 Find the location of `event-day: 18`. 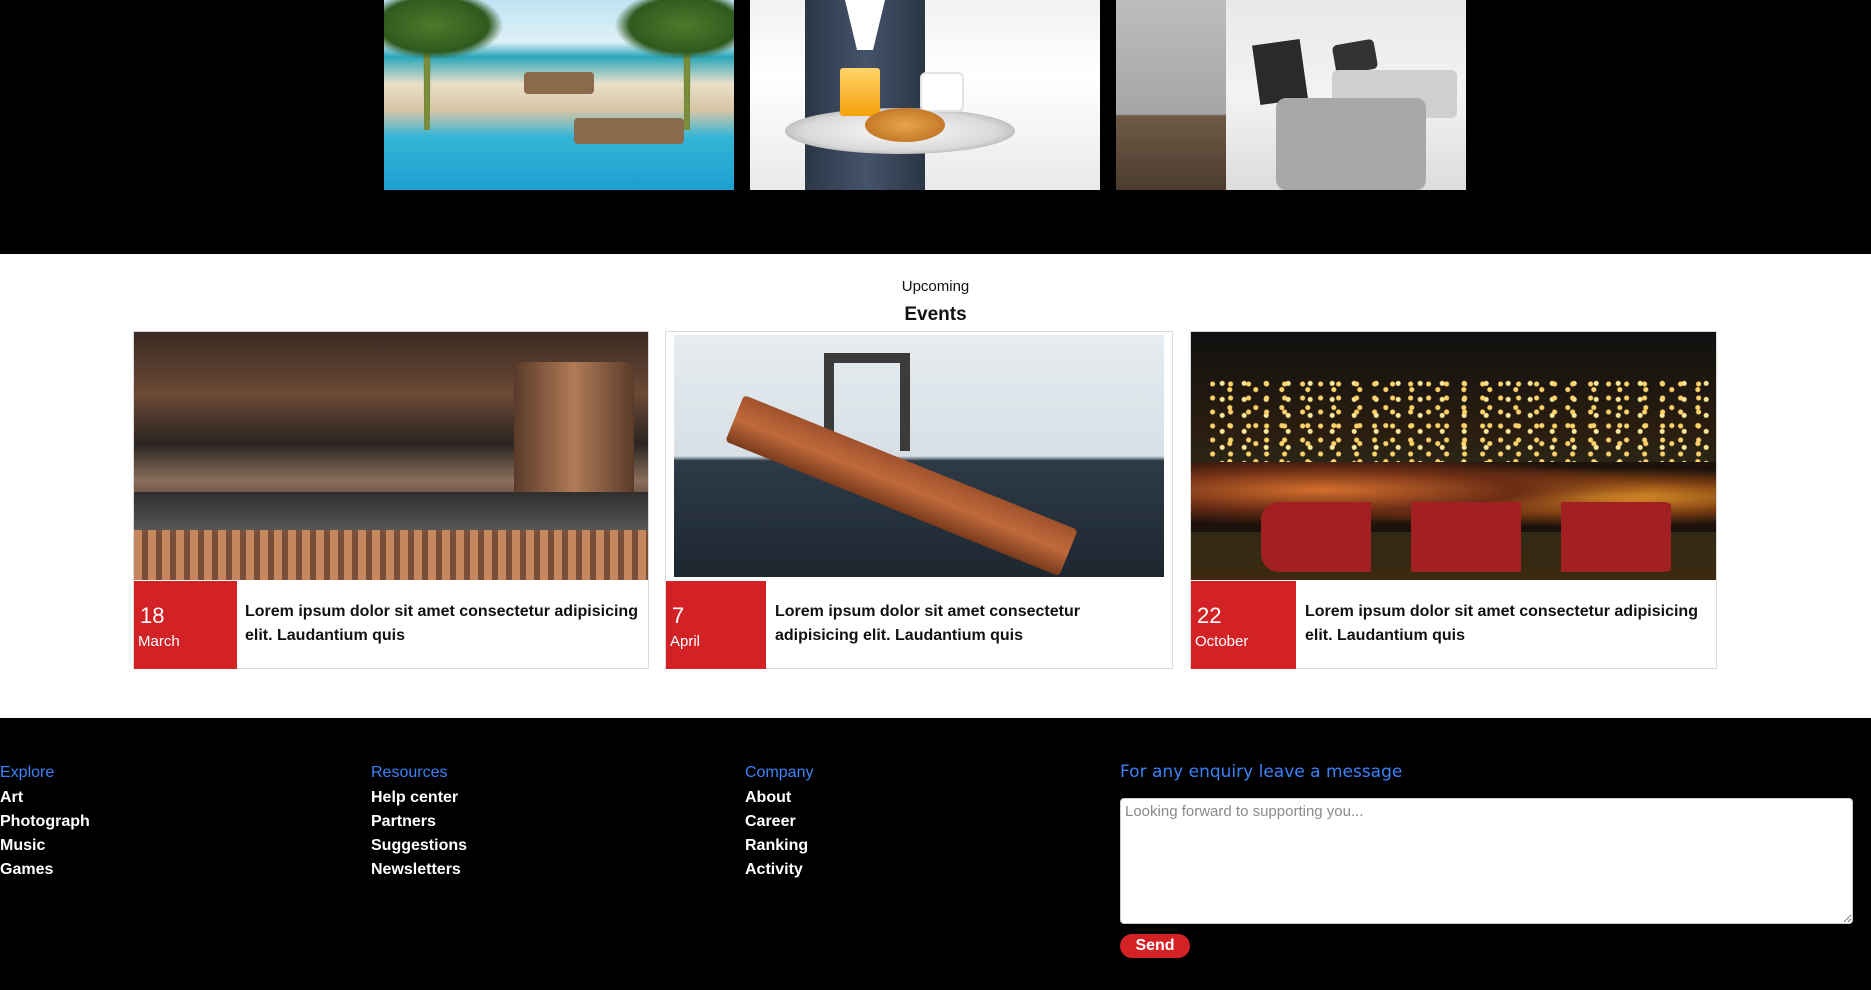

event-day: 18 is located at coordinates (152, 615).